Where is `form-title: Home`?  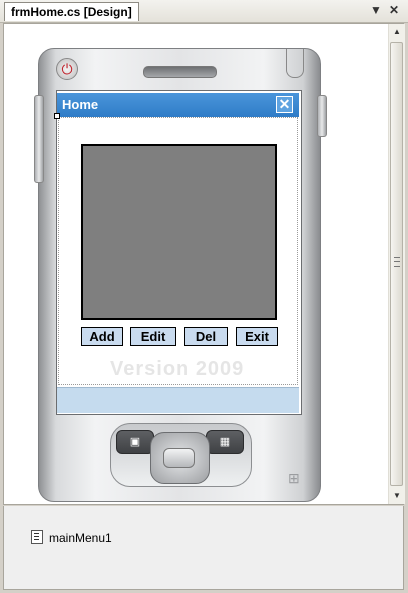
form-title: Home is located at coordinates (80, 104).